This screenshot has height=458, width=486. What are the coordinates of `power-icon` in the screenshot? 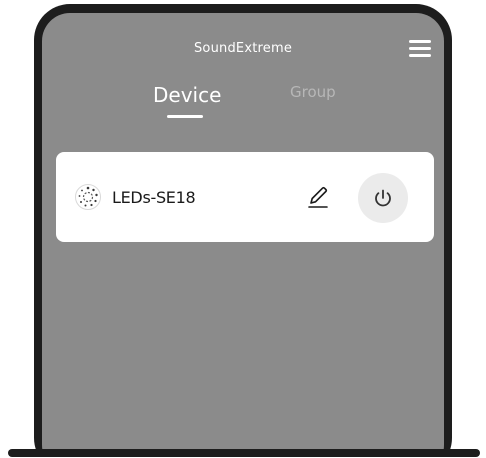 It's located at (383, 198).